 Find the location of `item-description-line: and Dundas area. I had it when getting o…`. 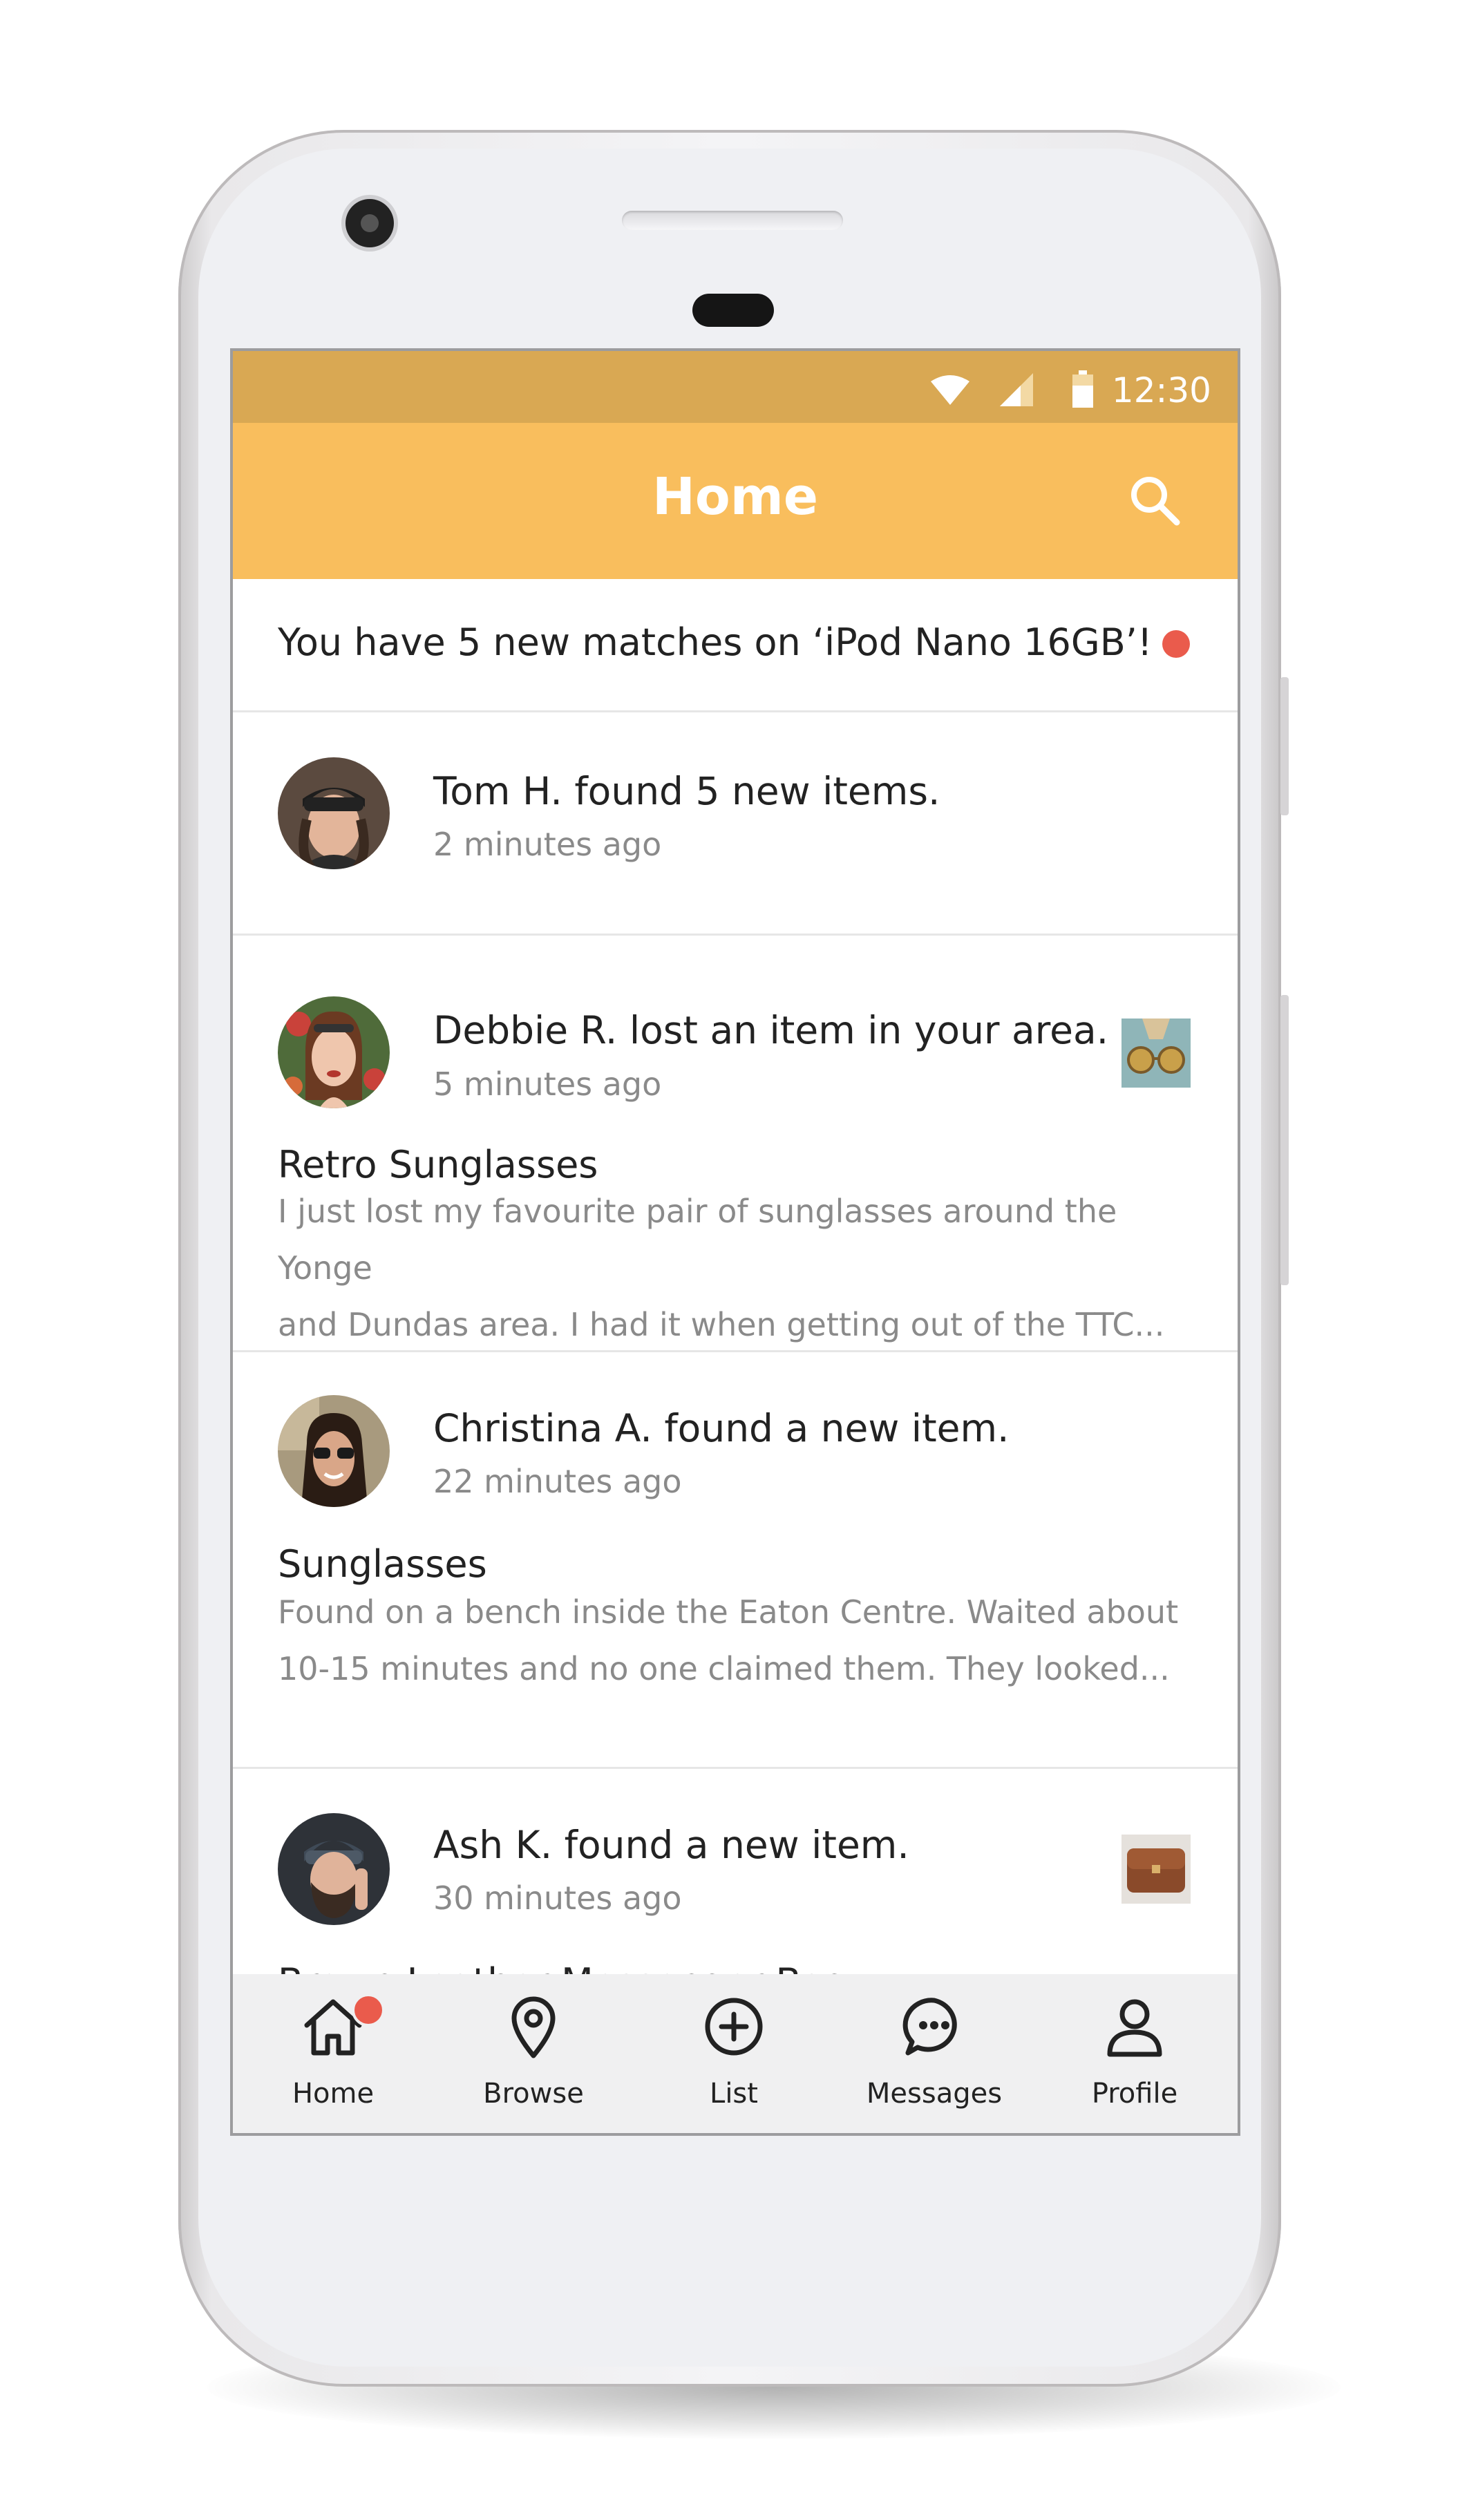

item-description-line: and Dundas area. I had it when getting o… is located at coordinates (721, 1324).